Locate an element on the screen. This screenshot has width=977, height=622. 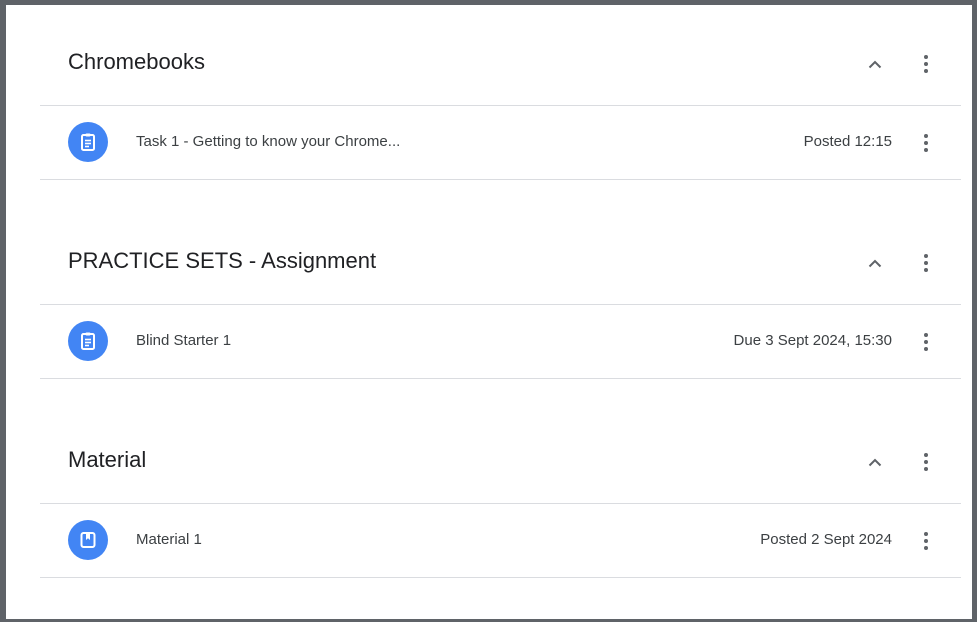
topic-title: Chromebooks is located at coordinates (136, 62).